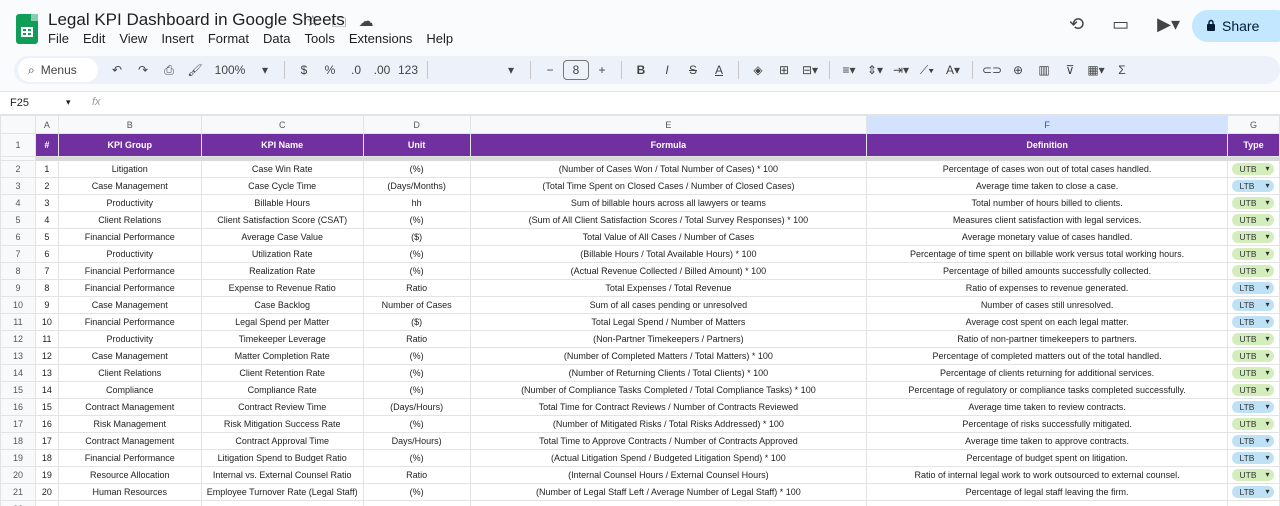 The image size is (1280, 506). Describe the element at coordinates (282, 186) in the screenshot. I see `cell-name: Case Cycle Time` at that location.